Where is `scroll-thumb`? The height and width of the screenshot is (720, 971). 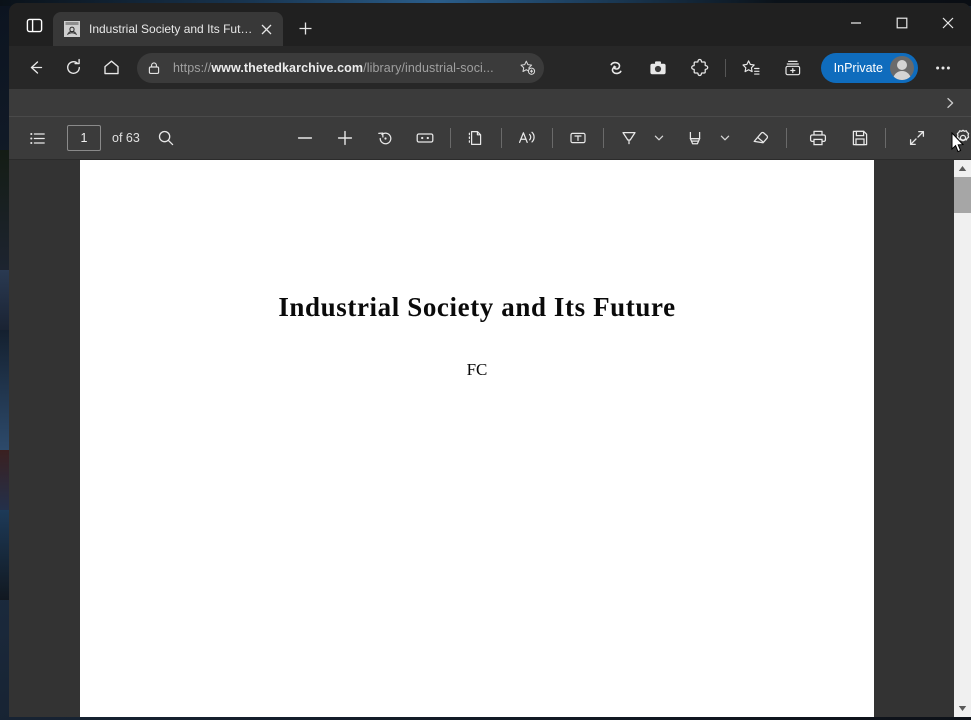 scroll-thumb is located at coordinates (962, 195).